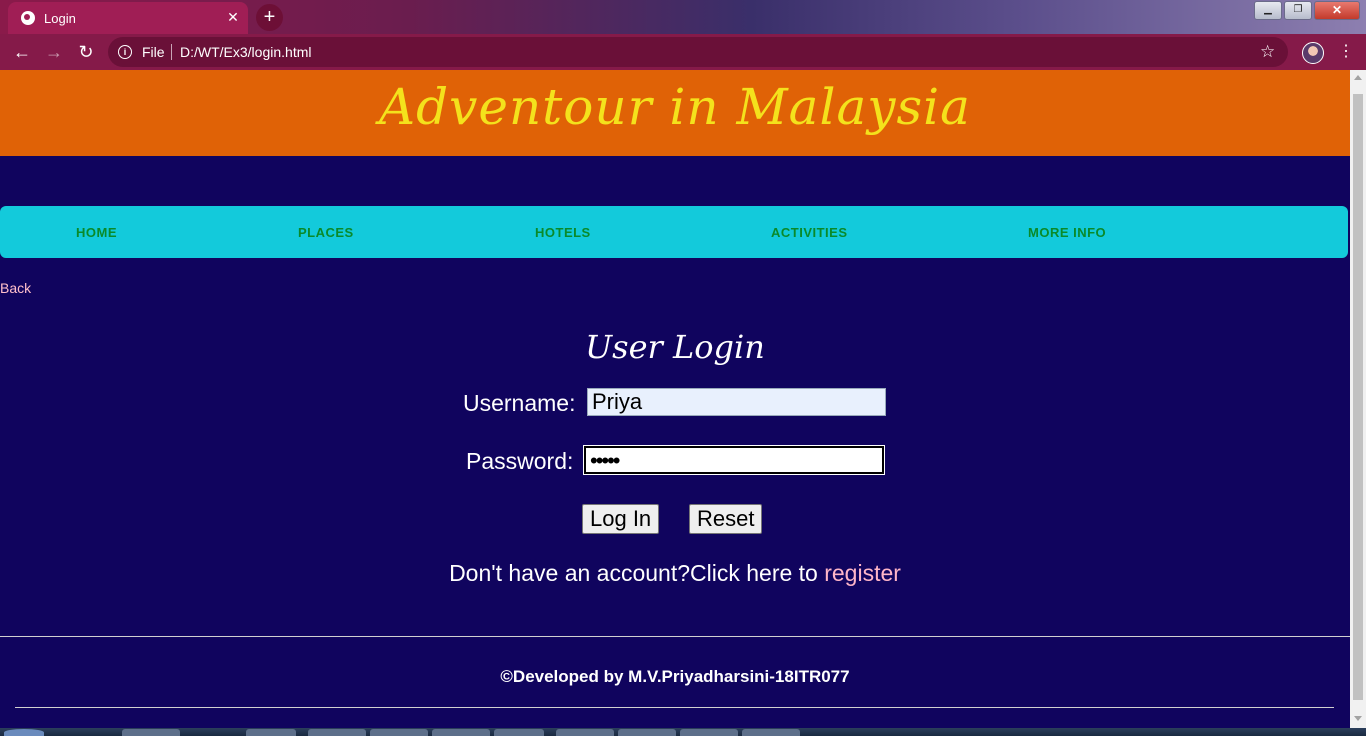 This screenshot has width=1366, height=736. I want to click on scroll-up-arrow-icon, so click(1358, 77).